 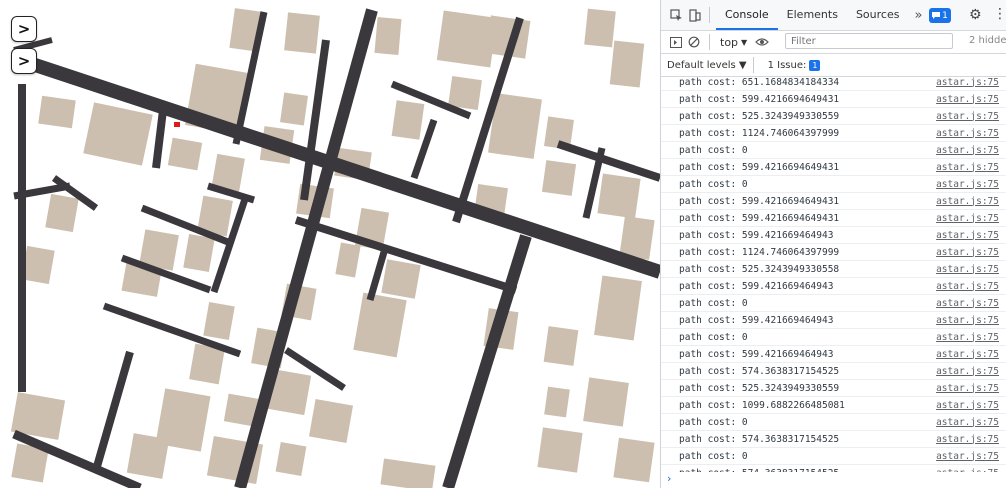 I want to click on console-log-row: path cost: 651.1684834184334 astar.js:75, so click(x=833, y=82).